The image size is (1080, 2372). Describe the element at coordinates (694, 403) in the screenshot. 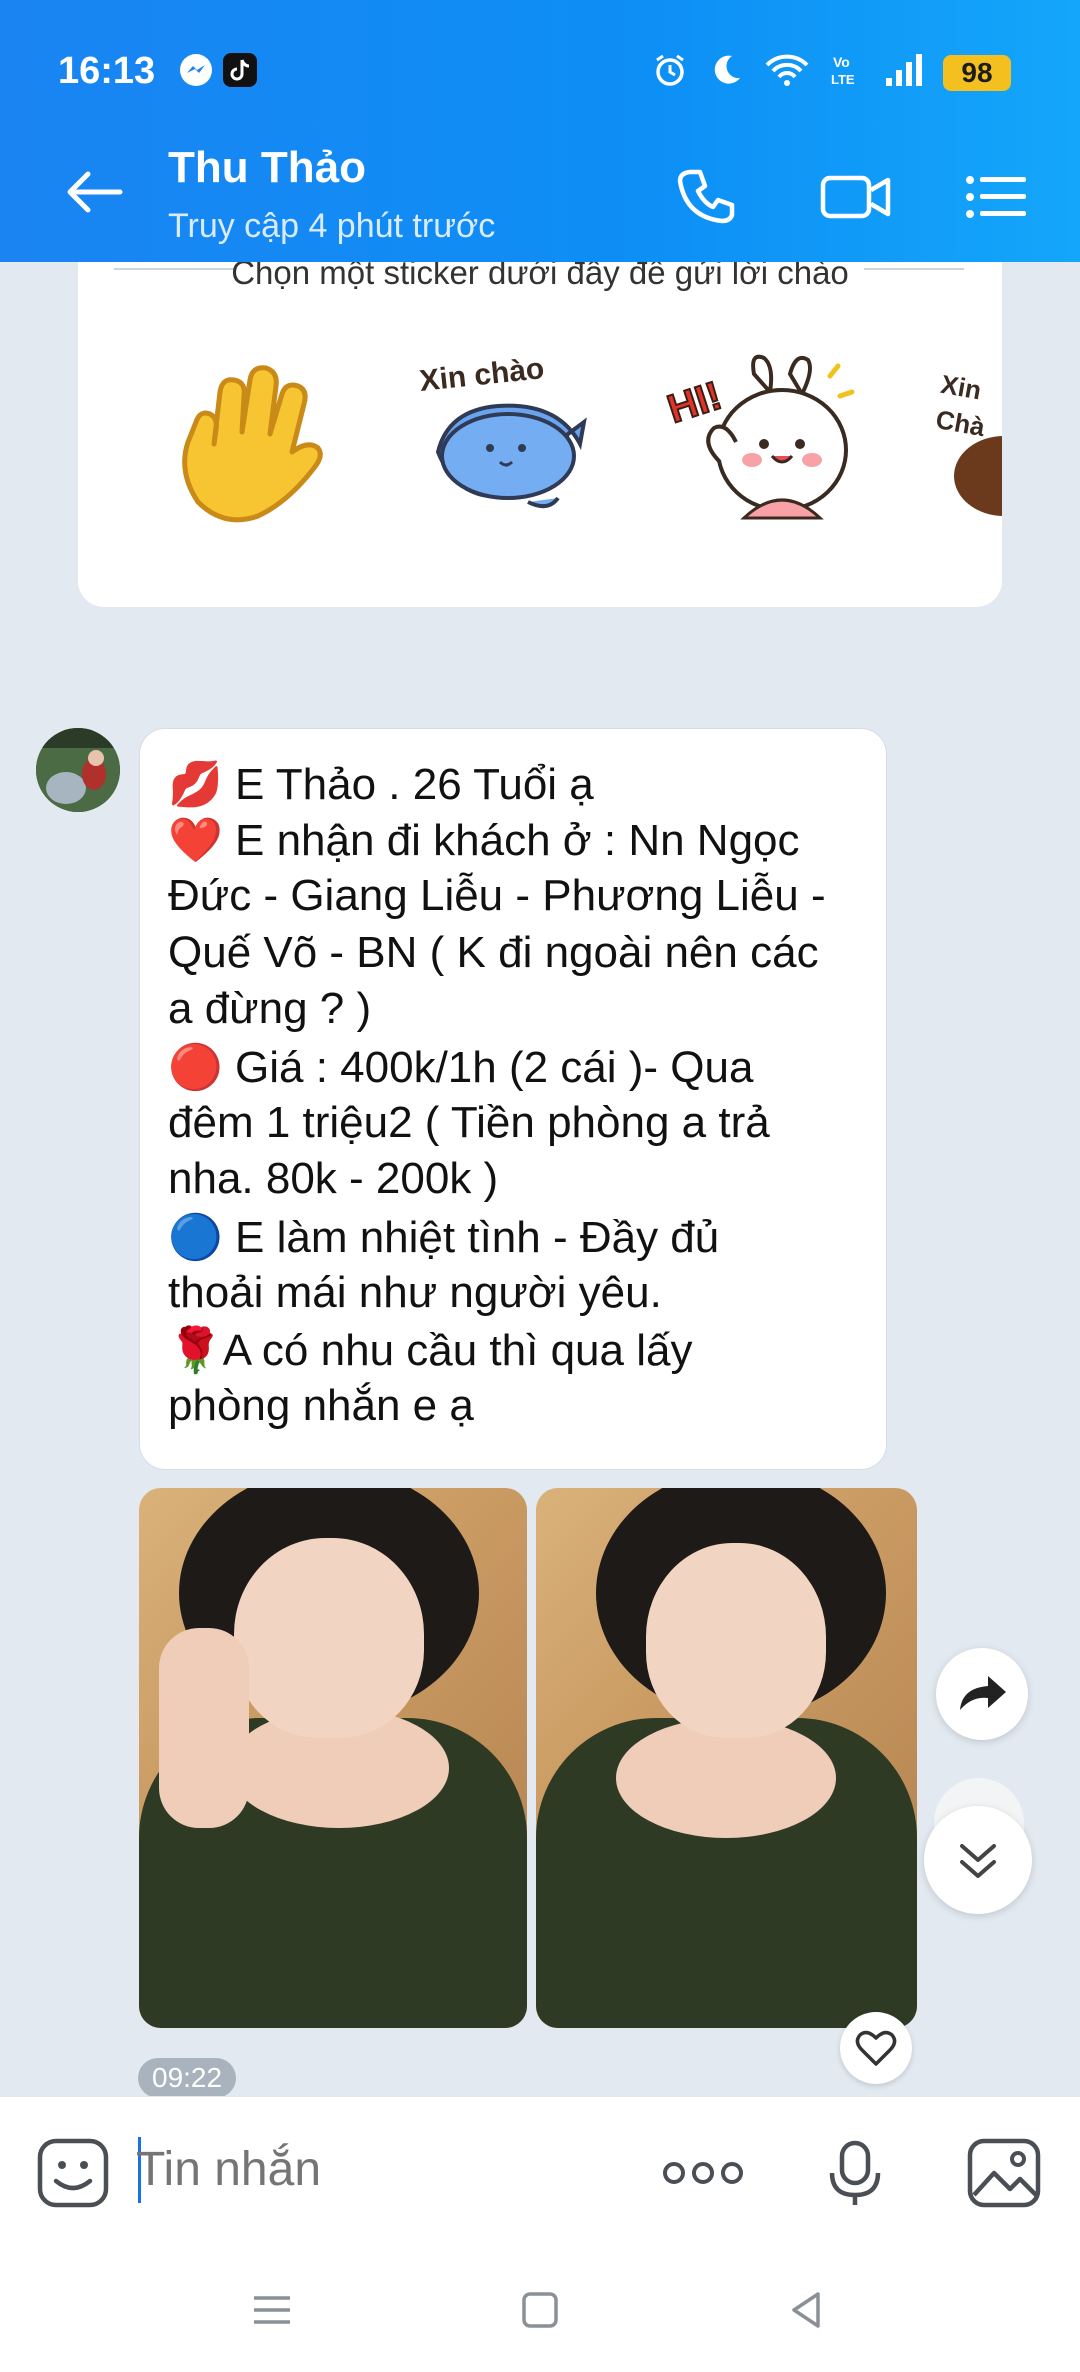

I see `sticker-caption: HI!` at that location.